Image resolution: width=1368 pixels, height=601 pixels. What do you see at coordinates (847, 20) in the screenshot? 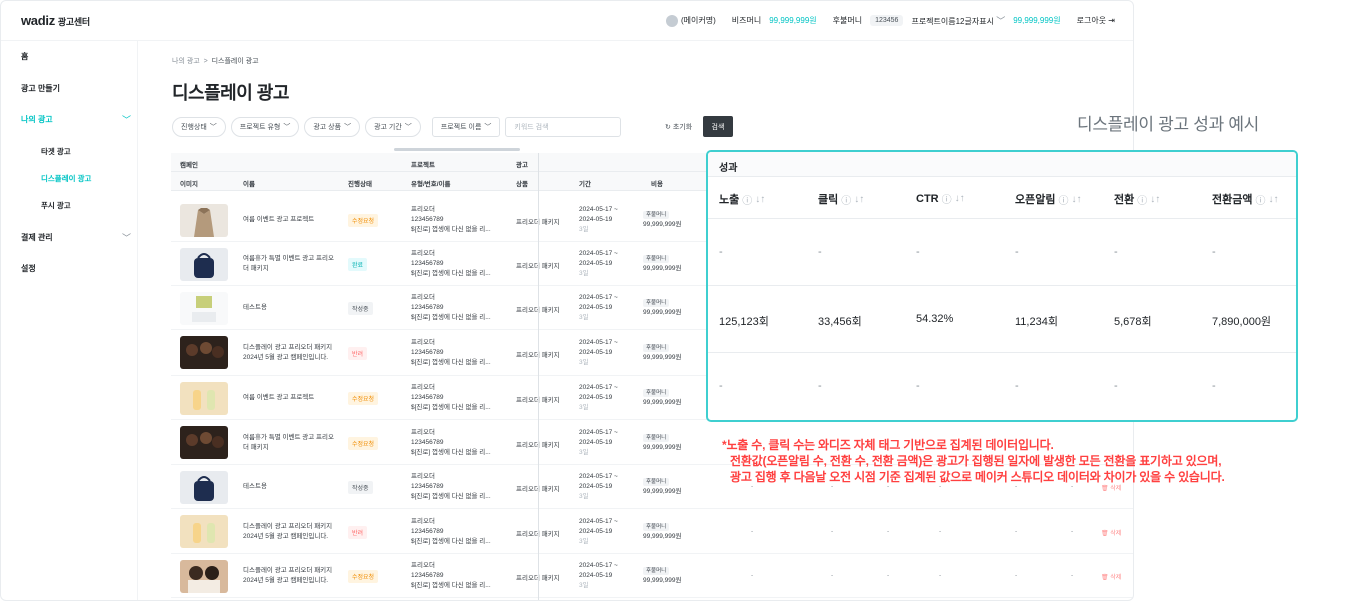
I see `postmoney-label: 후불머니` at bounding box center [847, 20].